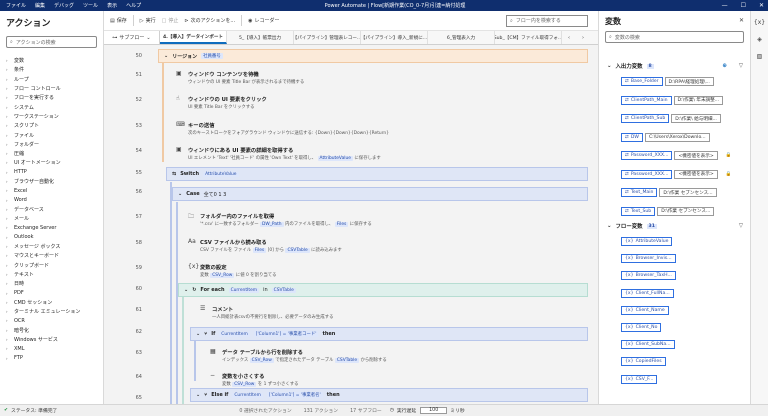 This screenshot has height=416, width=768. Describe the element at coordinates (51, 199) in the screenshot. I see `action-category: › Word` at that location.